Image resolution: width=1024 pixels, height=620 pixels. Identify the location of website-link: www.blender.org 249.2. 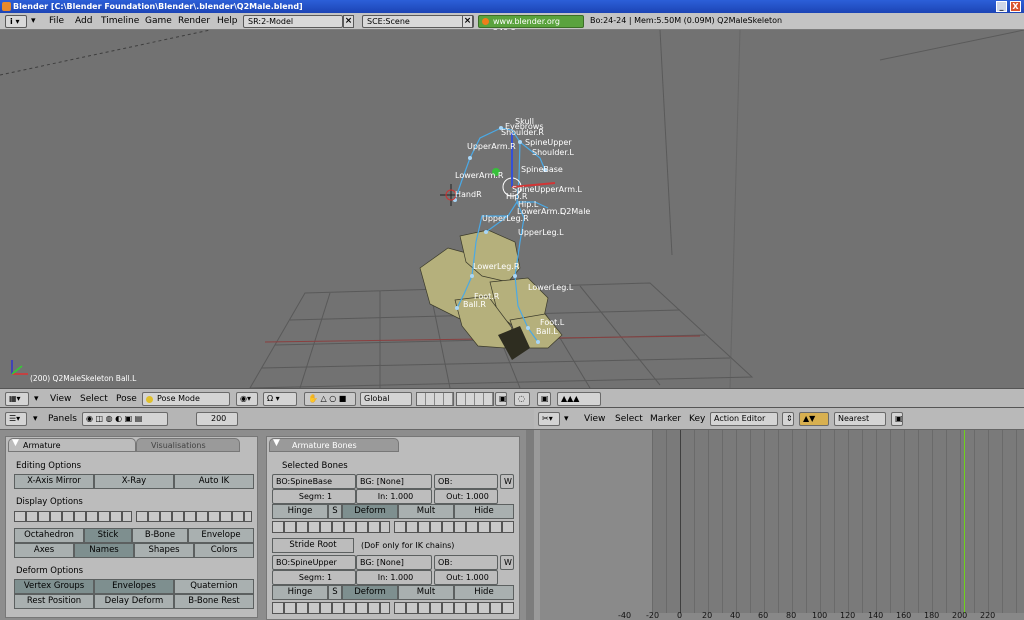
(531, 26).